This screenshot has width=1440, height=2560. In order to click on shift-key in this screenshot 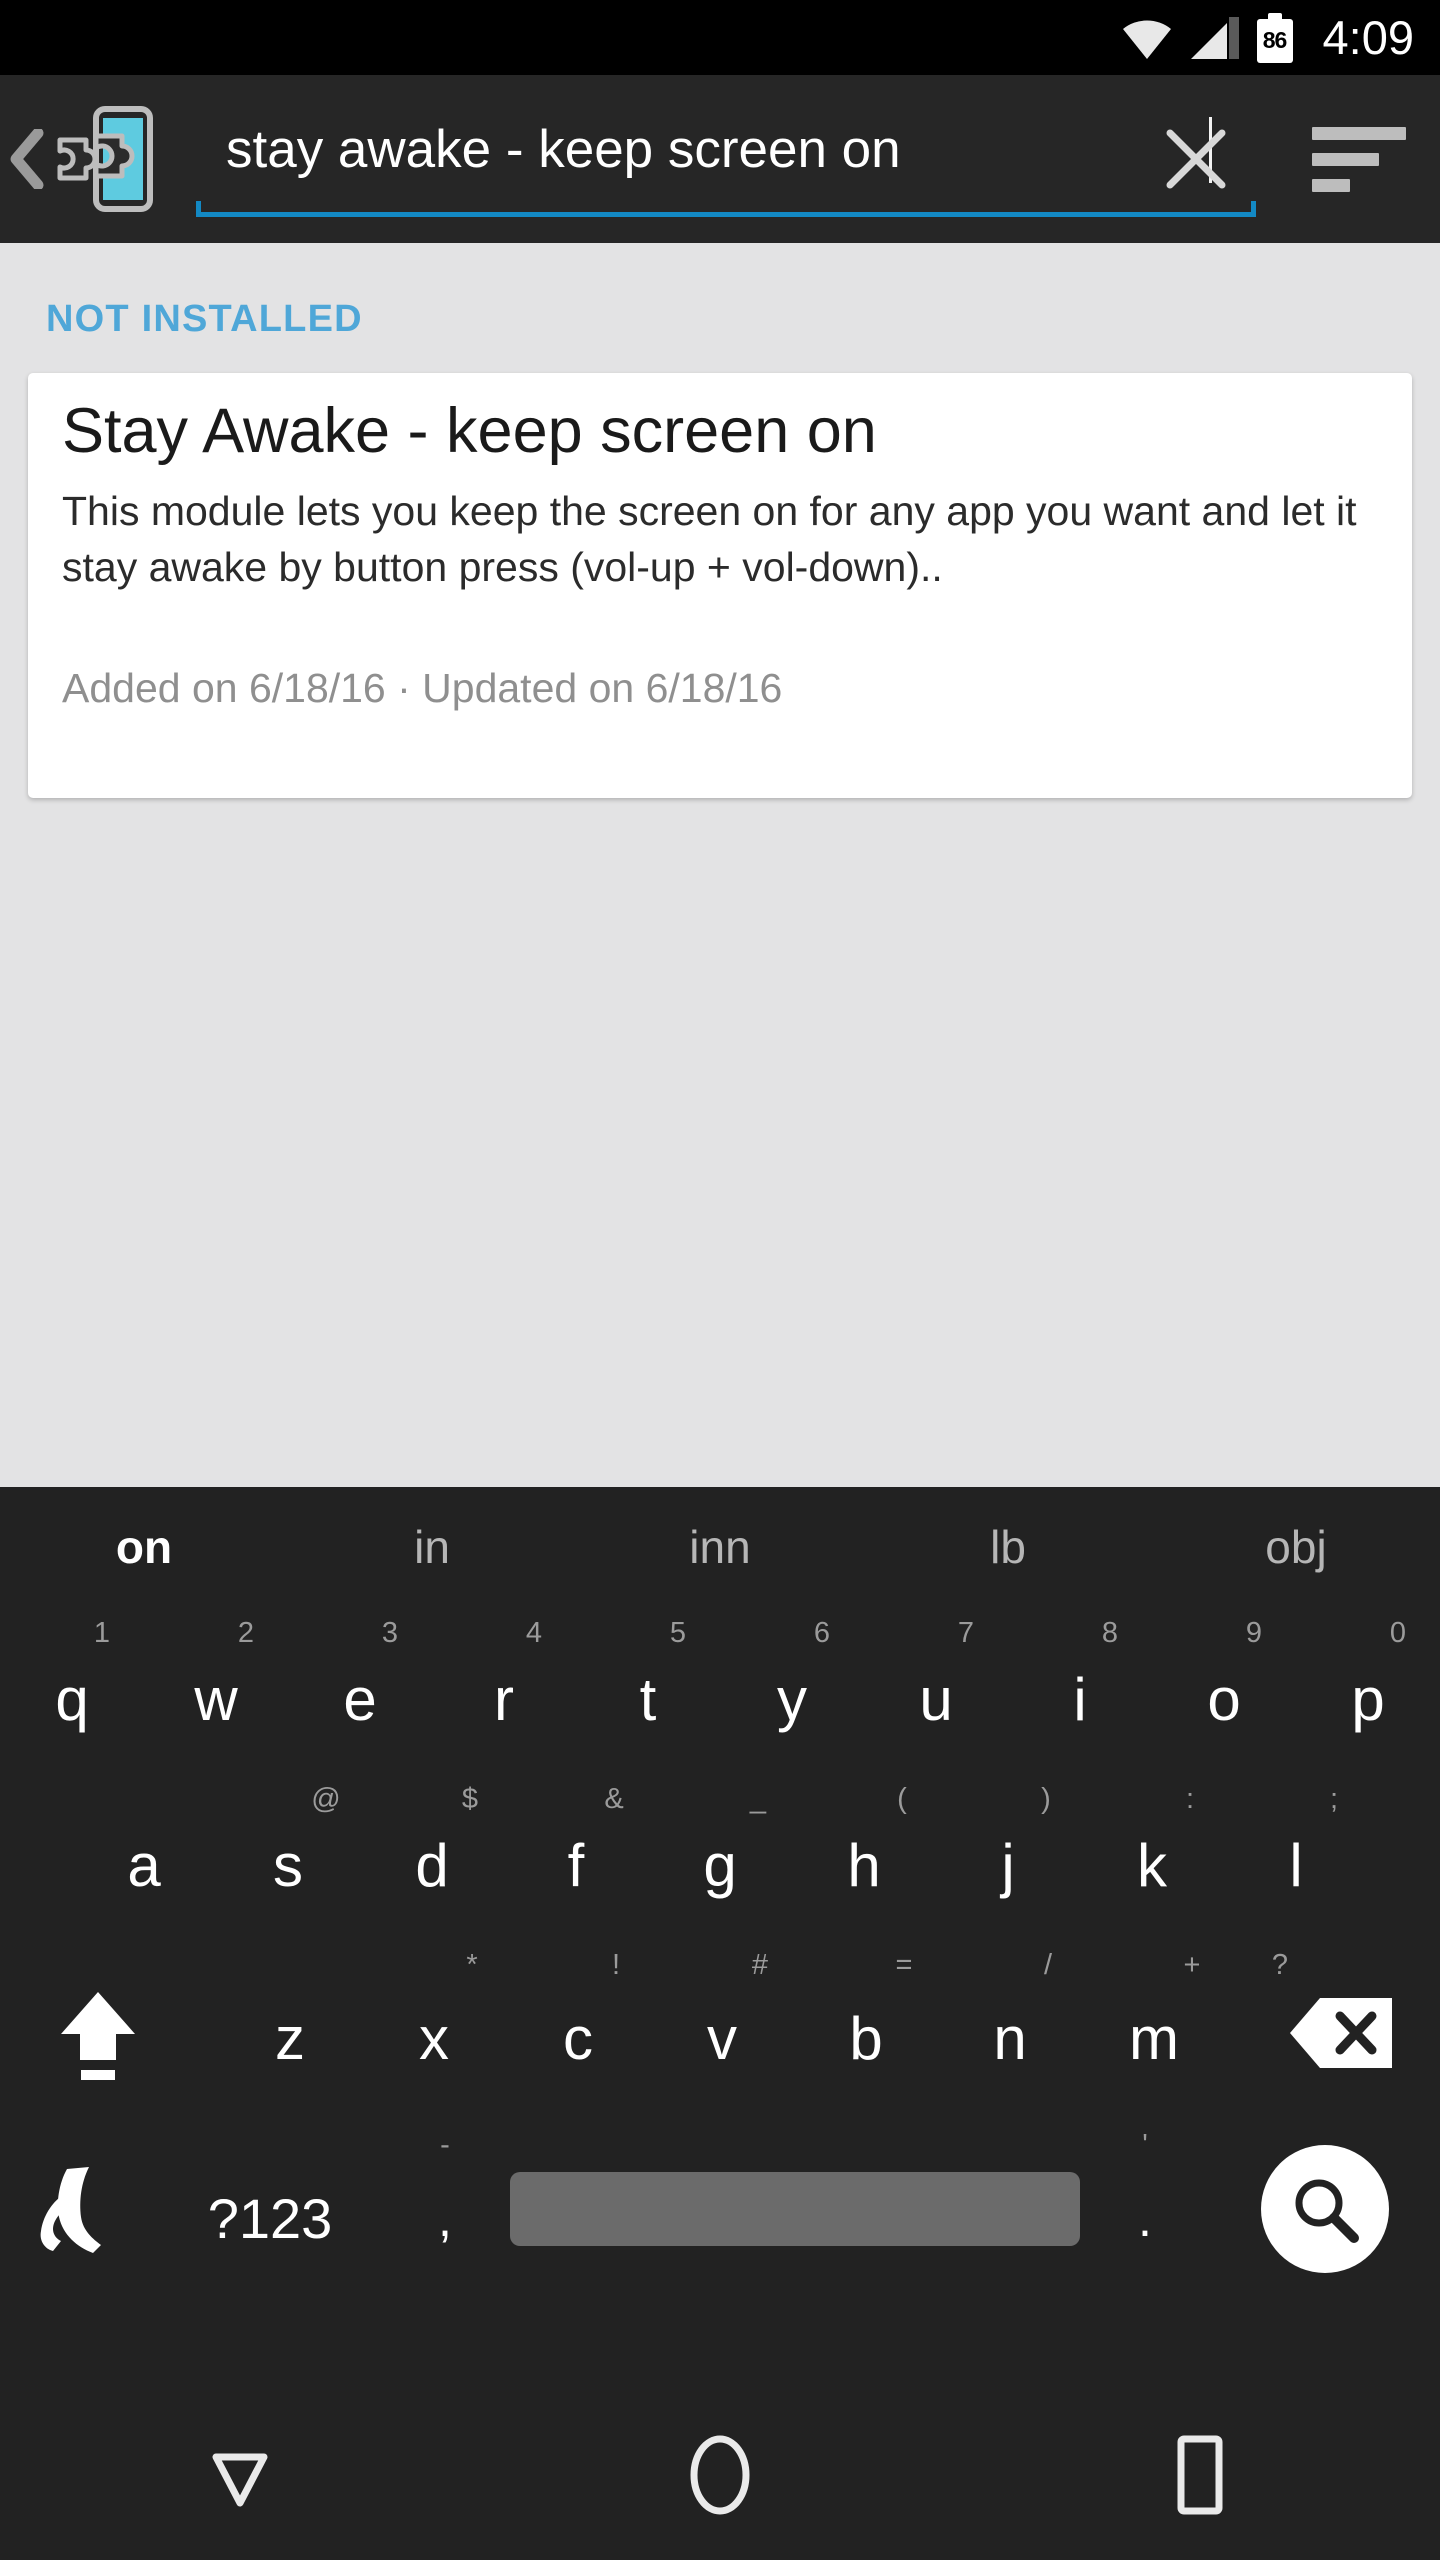, I will do `click(98, 2029)`.